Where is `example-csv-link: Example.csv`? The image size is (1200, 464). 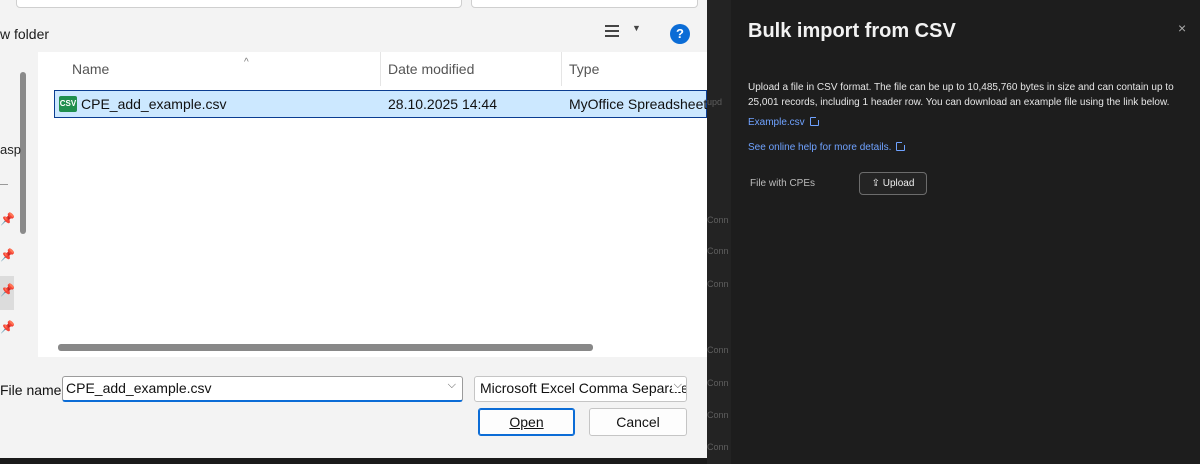 example-csv-link: Example.csv is located at coordinates (784, 122).